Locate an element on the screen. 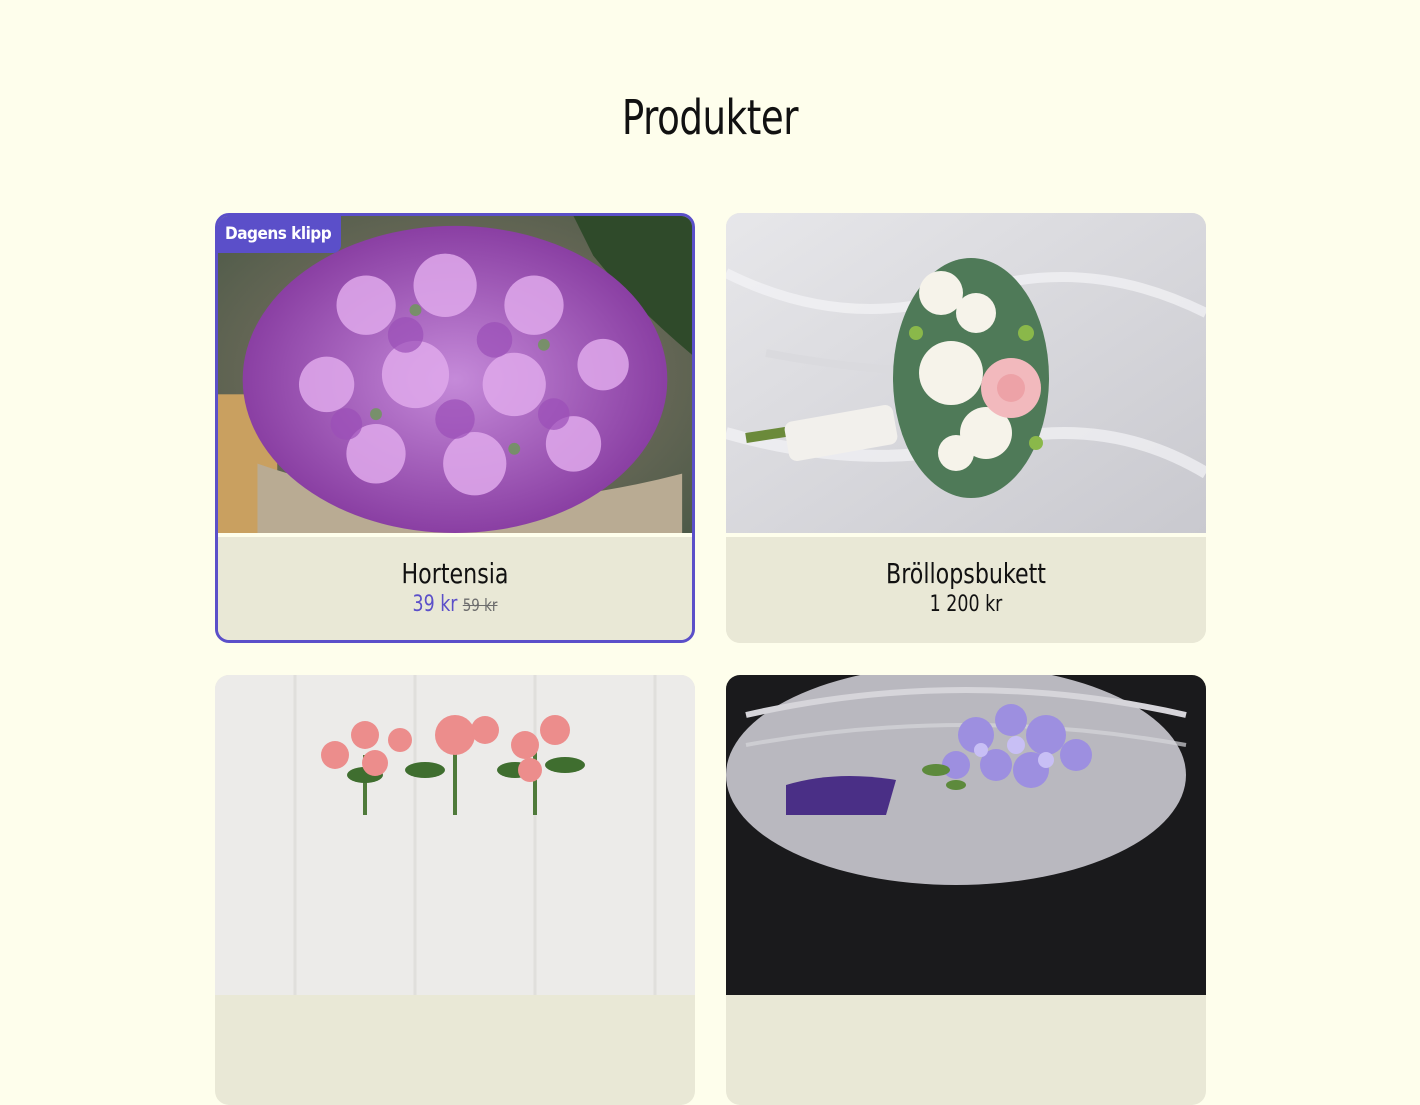 This screenshot has height=1105, width=1420. product-card-roses is located at coordinates (455, 890).